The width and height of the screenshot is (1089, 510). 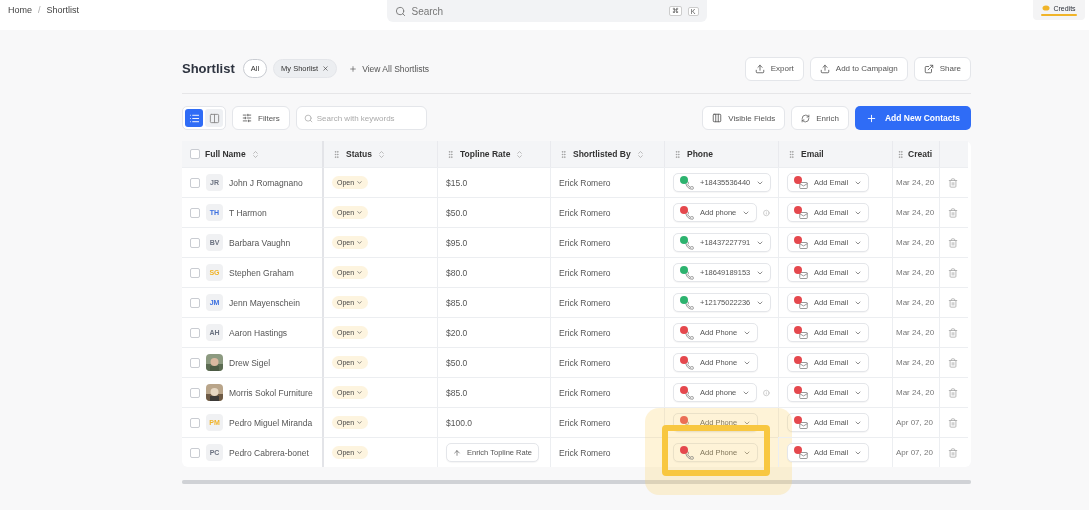 What do you see at coordinates (225, 154) in the screenshot?
I see `column-title: Full Name` at bounding box center [225, 154].